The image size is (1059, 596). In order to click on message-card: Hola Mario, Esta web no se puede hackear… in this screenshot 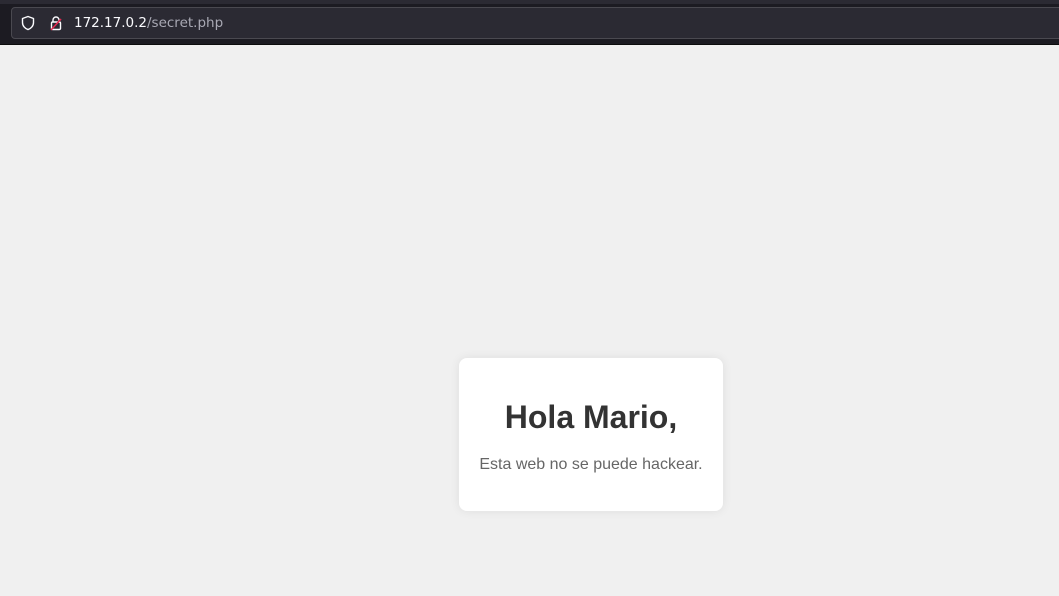, I will do `click(591, 434)`.